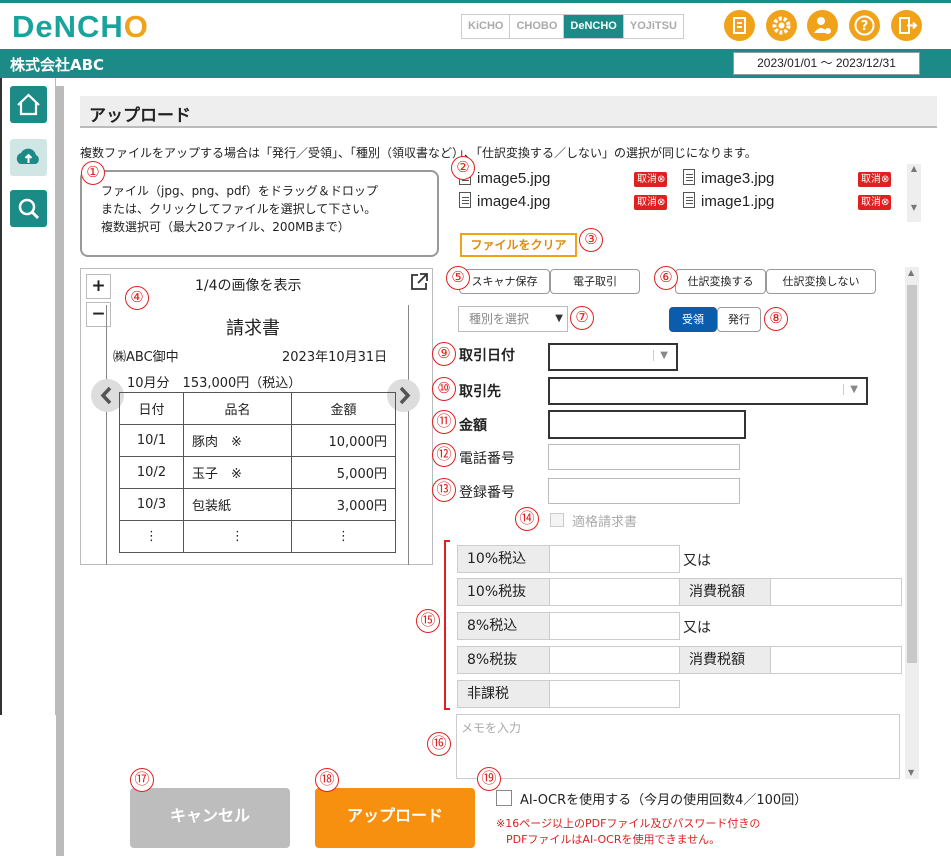  What do you see at coordinates (628, 823) in the screenshot?
I see `warning-line-1: ※16ページ以上のPDFファイル及びパスワード付きの` at bounding box center [628, 823].